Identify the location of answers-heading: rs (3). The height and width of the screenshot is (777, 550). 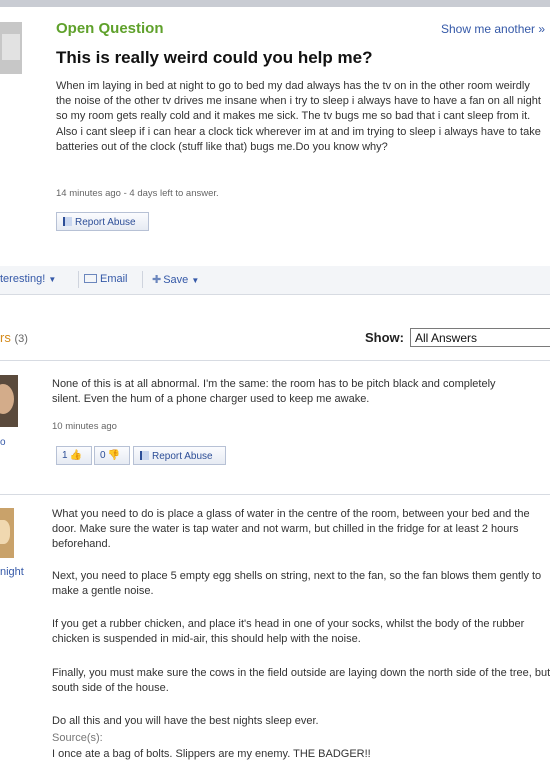
(14, 337).